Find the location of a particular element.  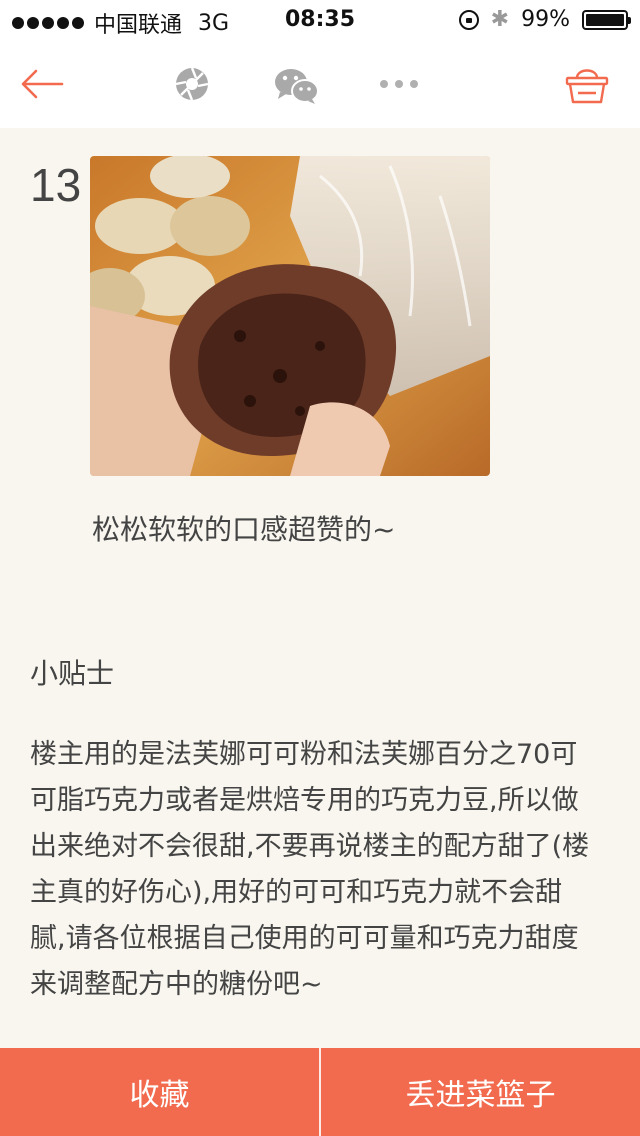

status-bar: 中国联通 3G 08:35 ✱ 99% is located at coordinates (320, 20).